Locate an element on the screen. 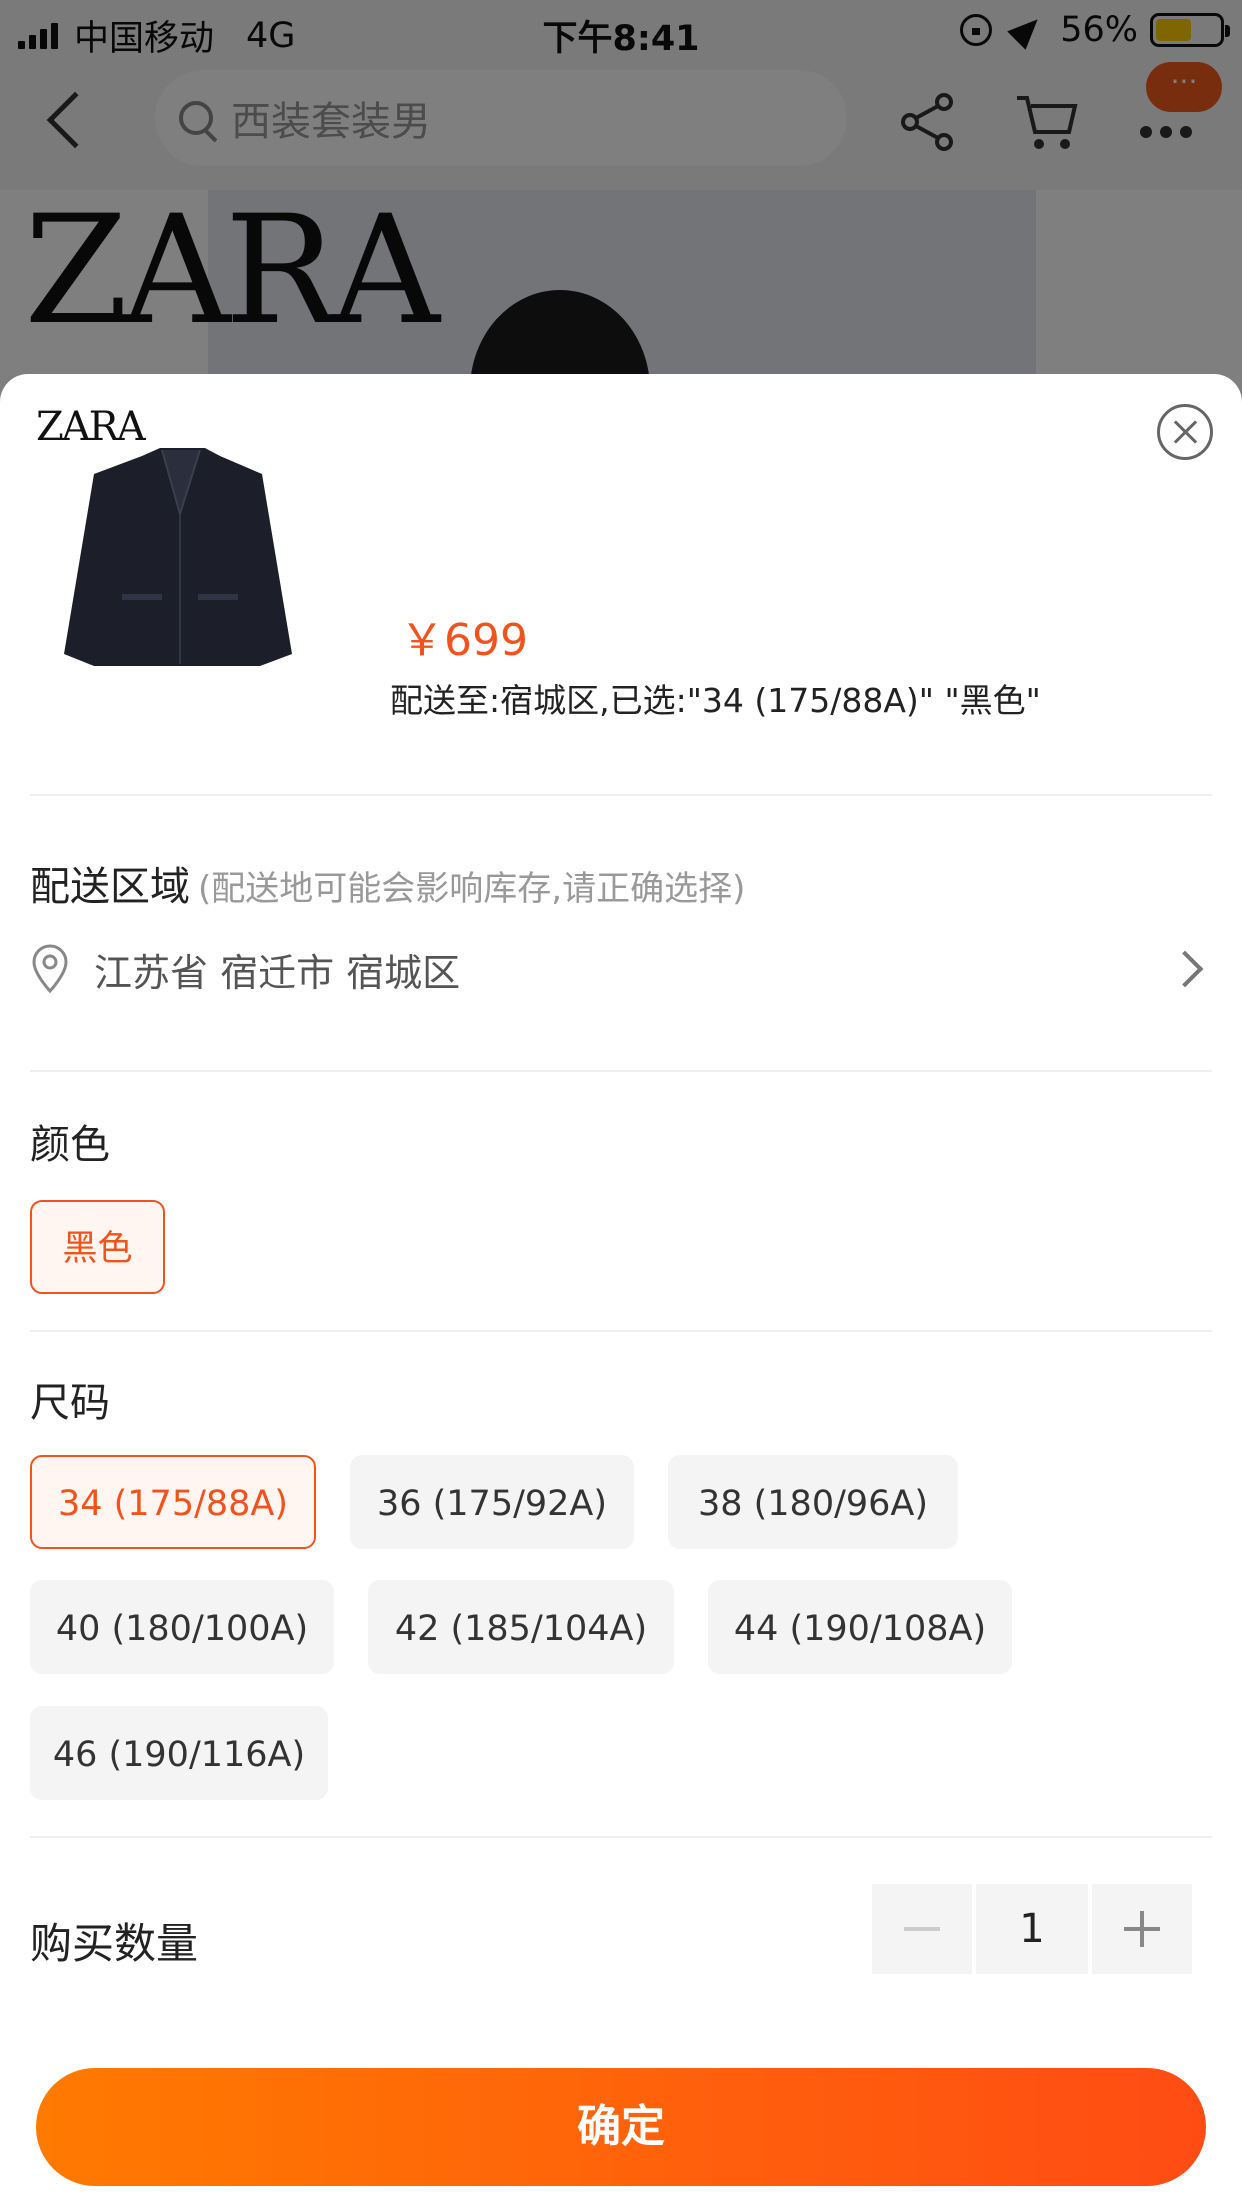 The width and height of the screenshot is (1242, 2208). size-section-title: 尺码 is located at coordinates (70, 1403).